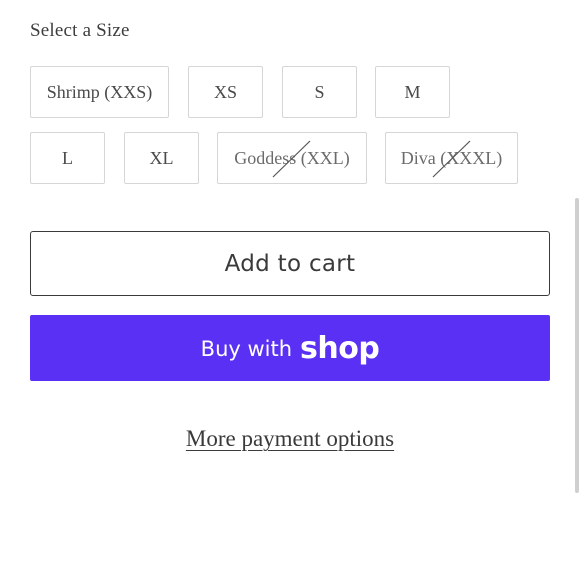  I want to click on scrollbar, so click(577, 345).